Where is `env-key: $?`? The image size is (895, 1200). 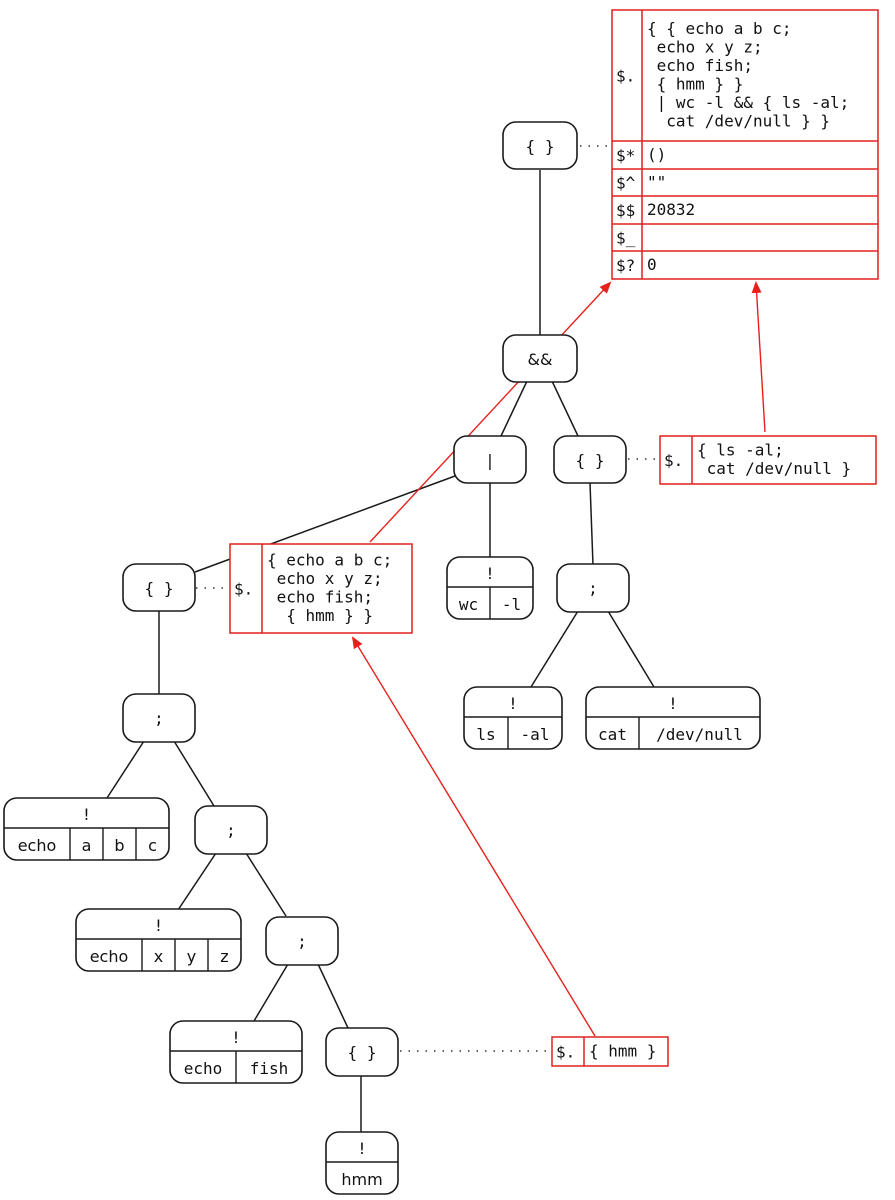 env-key: $? is located at coordinates (625, 265).